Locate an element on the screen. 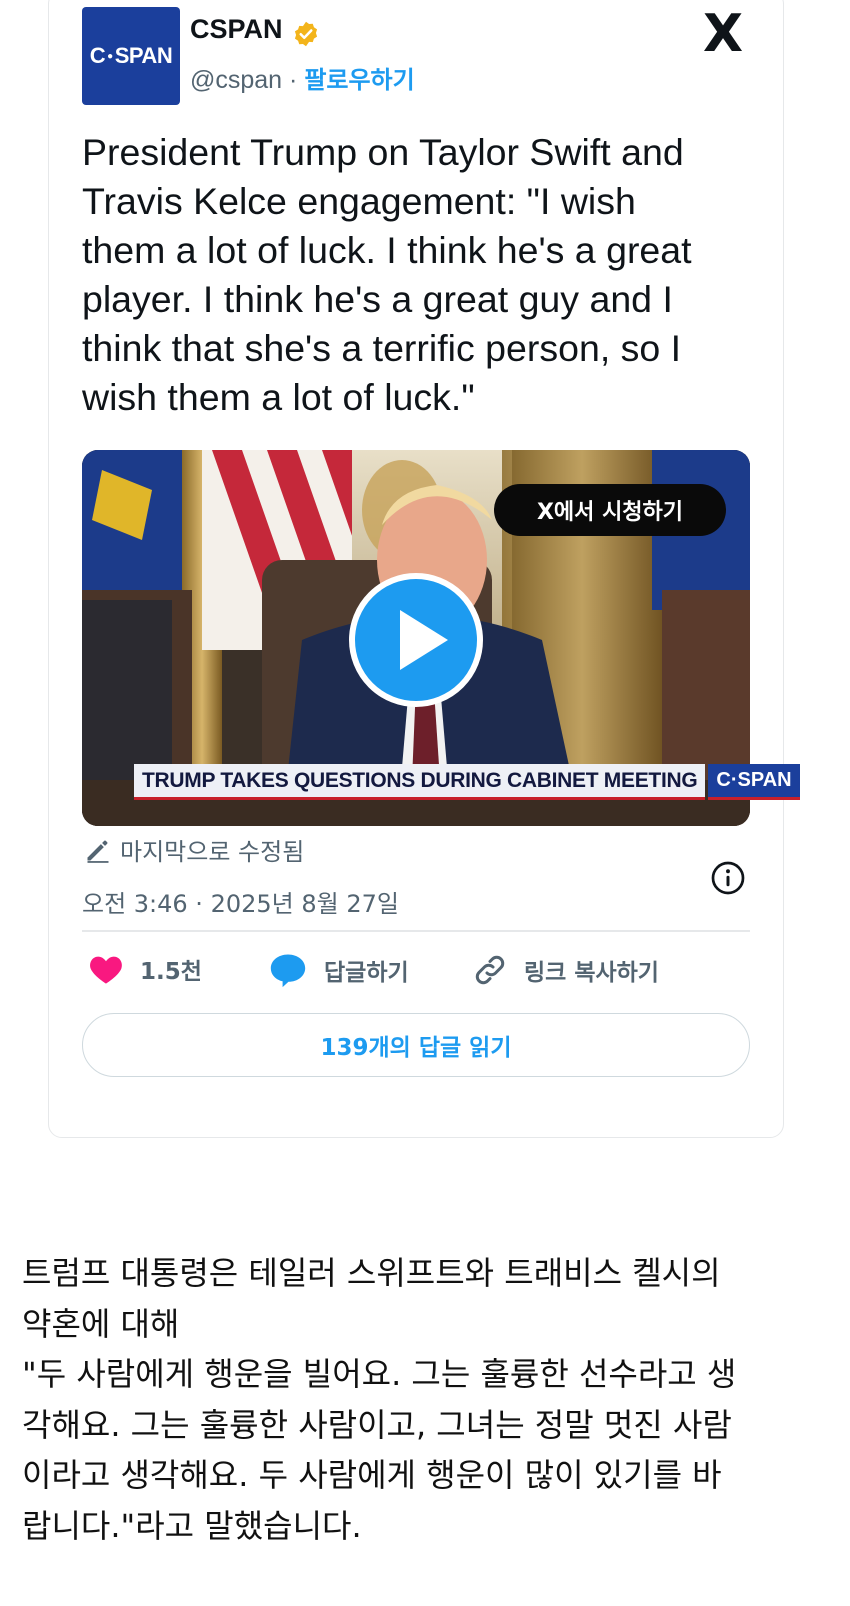 This screenshot has height=1606, width=850. edited-label: 마지막으로 수정됨 is located at coordinates (212, 852).